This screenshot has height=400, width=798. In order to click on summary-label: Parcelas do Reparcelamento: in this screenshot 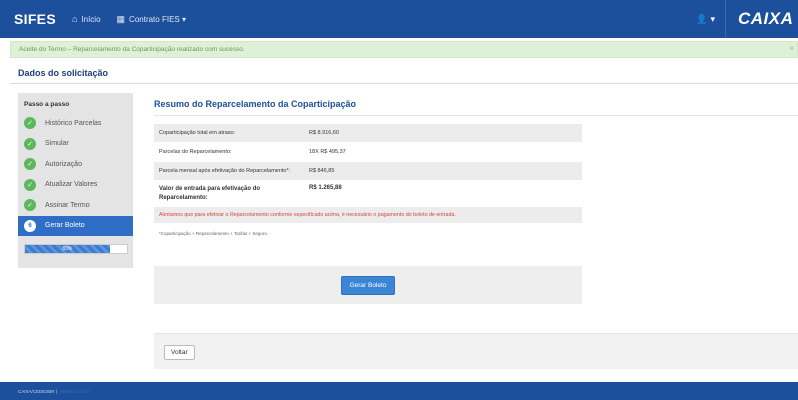, I will do `click(195, 152)`.